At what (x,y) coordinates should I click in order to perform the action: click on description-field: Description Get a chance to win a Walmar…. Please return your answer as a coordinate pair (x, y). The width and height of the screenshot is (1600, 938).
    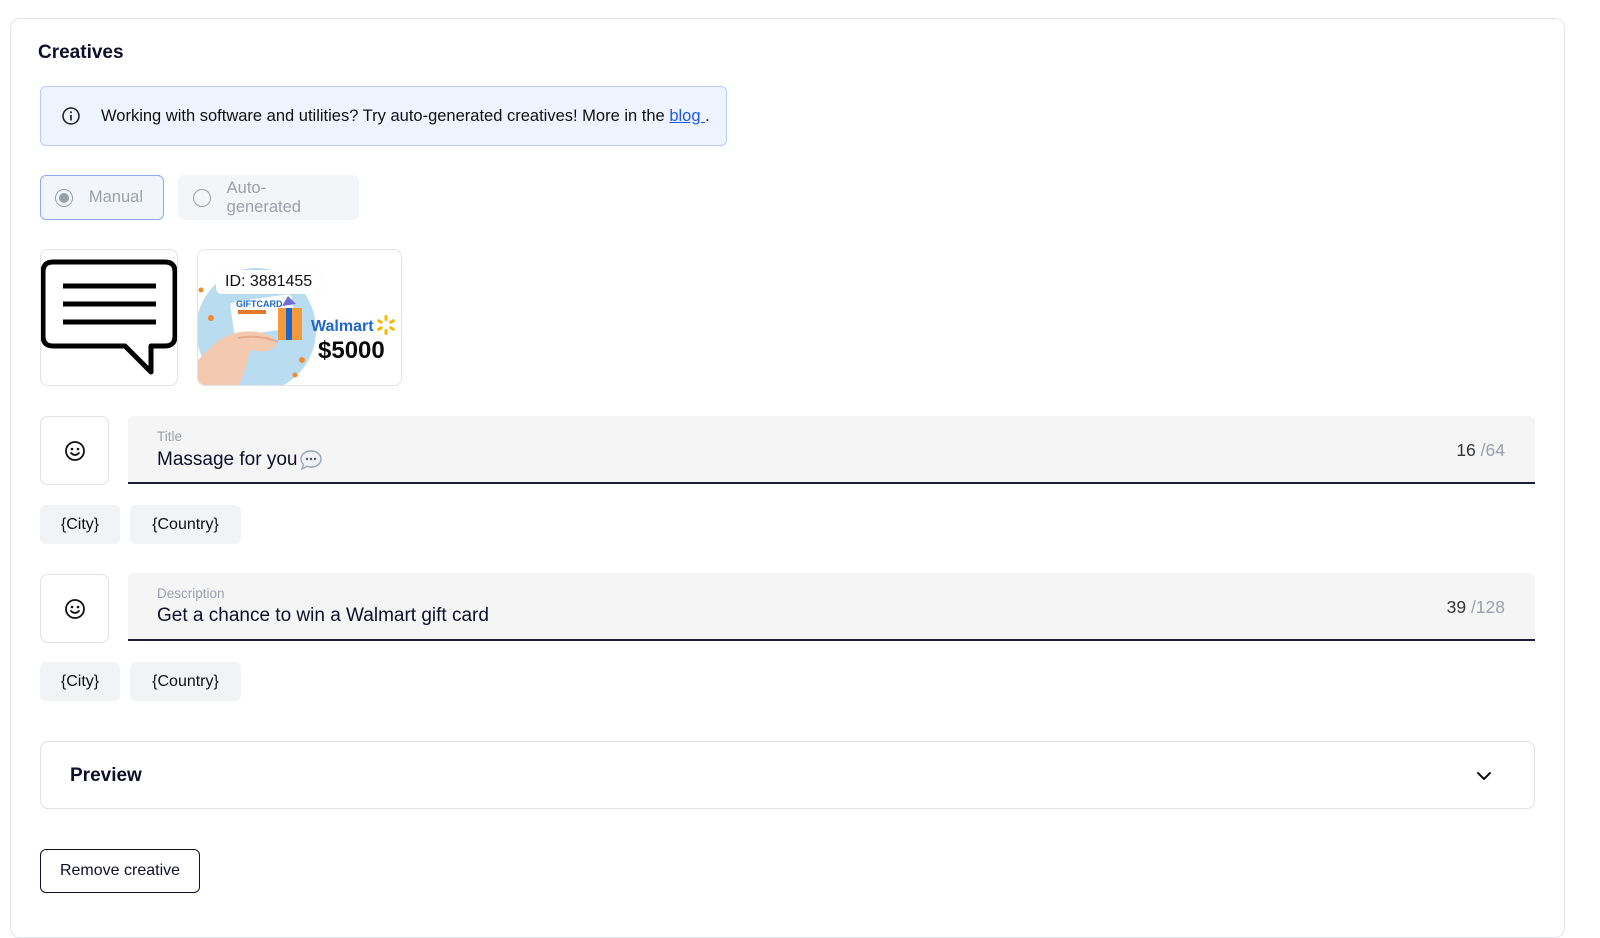
    Looking at the image, I should click on (831, 607).